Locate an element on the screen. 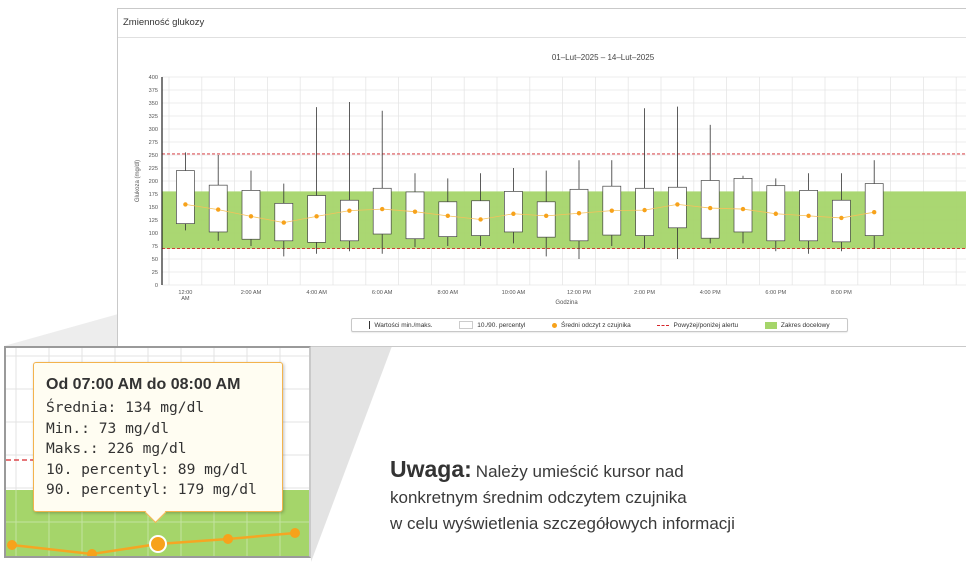 This screenshot has width=966, height=562. y-tick-label: 125 is located at coordinates (153, 221).